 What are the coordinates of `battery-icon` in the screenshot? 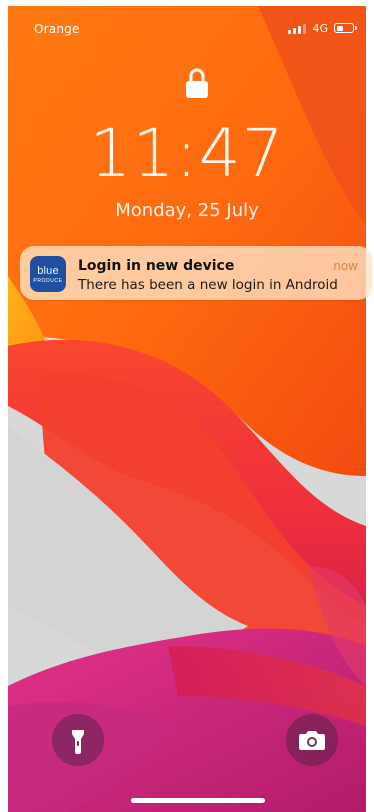 It's located at (345, 28).